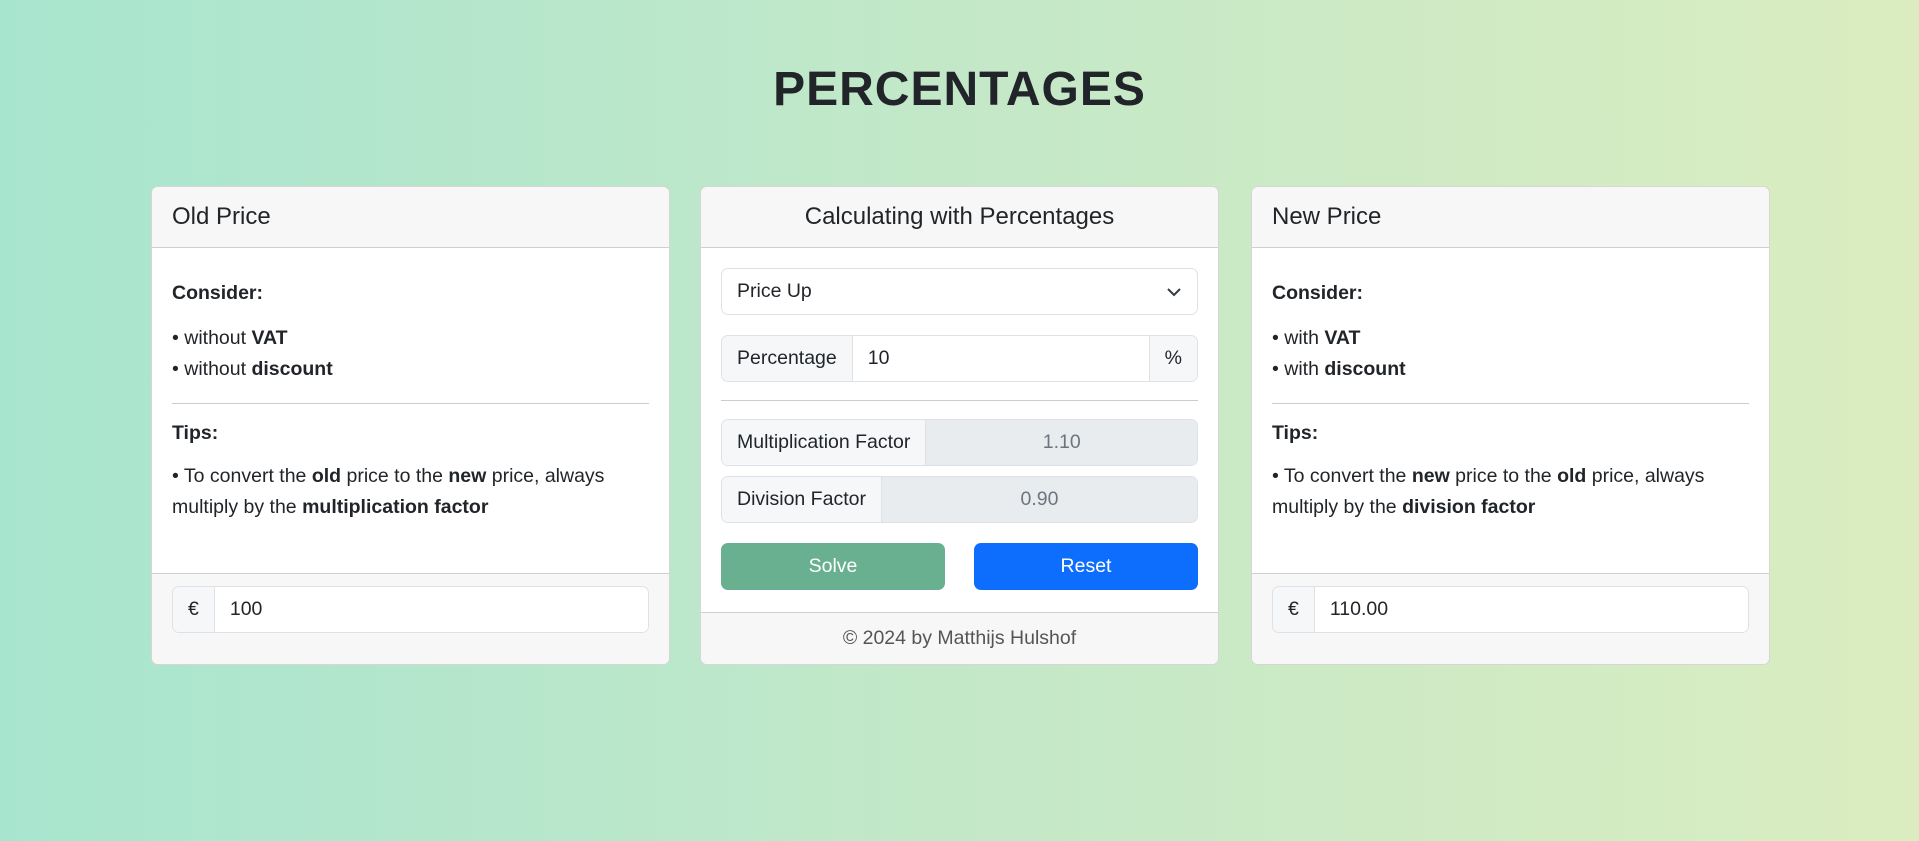  What do you see at coordinates (959, 638) in the screenshot?
I see `copyright: © 2024 by Matthijs Hulshof` at bounding box center [959, 638].